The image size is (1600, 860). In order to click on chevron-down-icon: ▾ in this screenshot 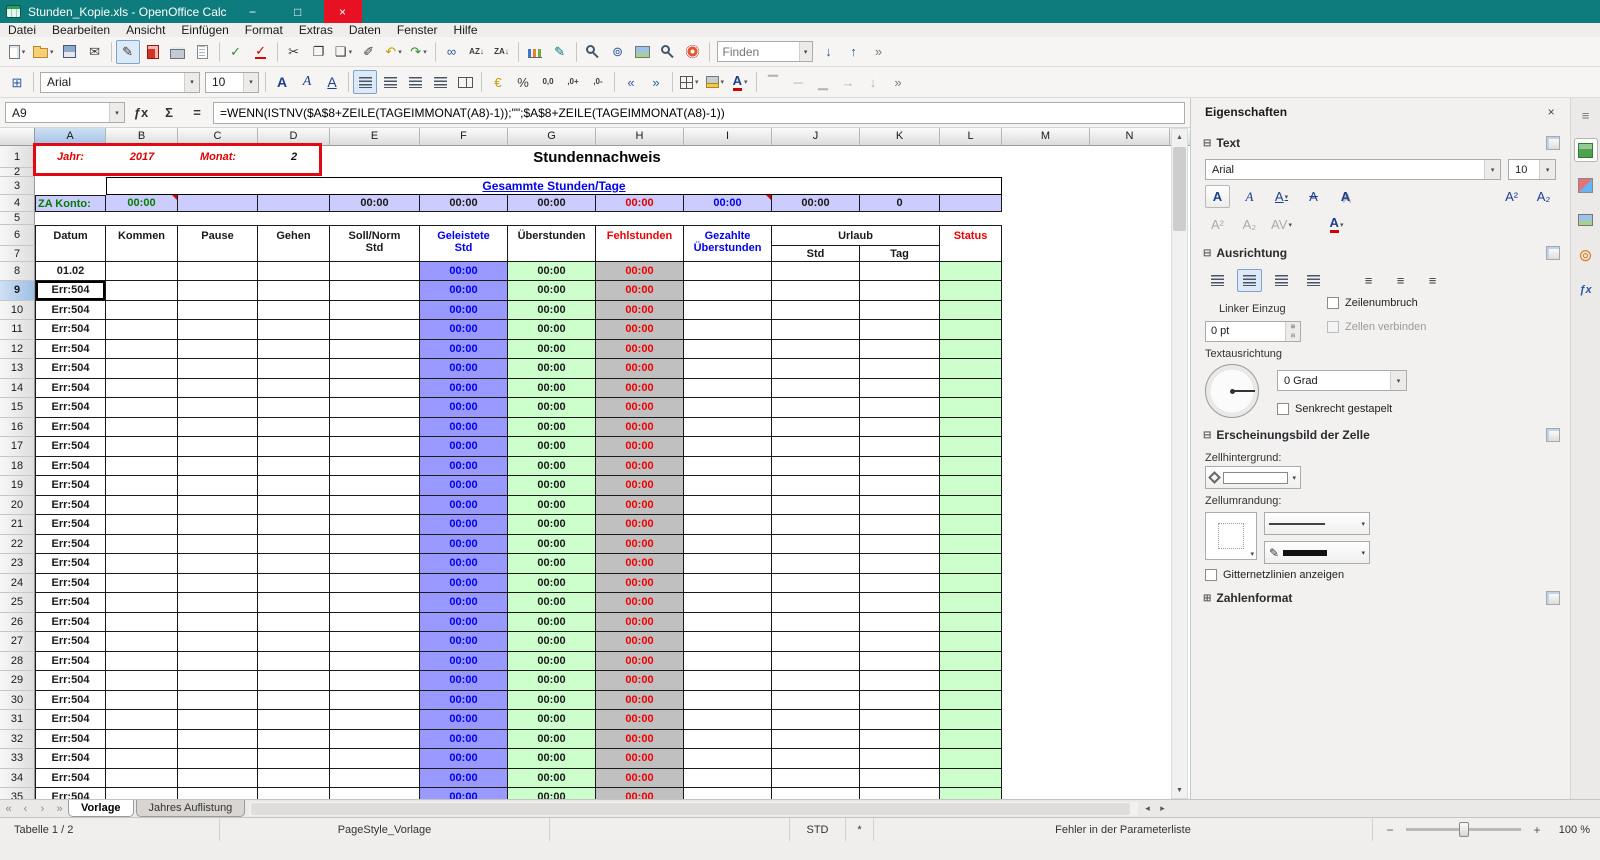, I will do `click(1547, 169)`.